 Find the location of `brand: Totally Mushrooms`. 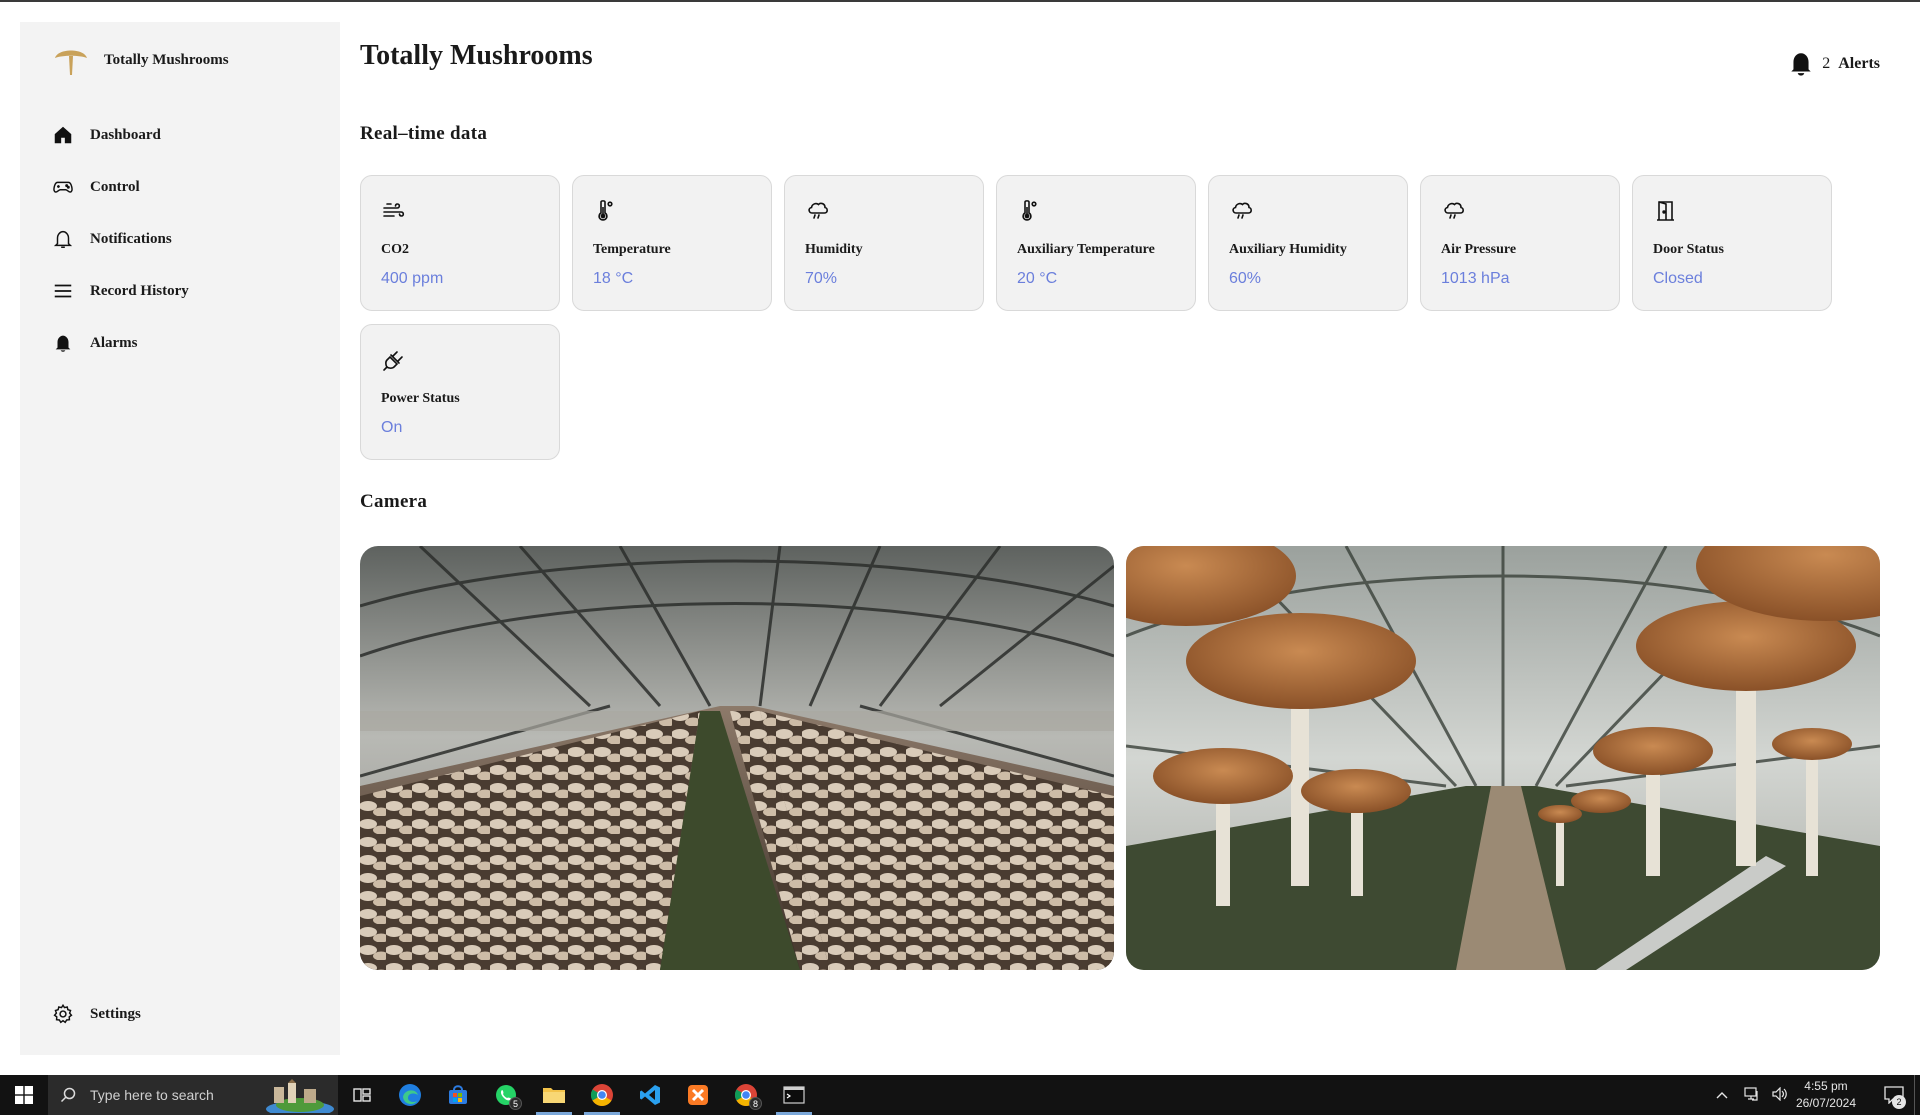

brand: Totally Mushrooms is located at coordinates (140, 60).